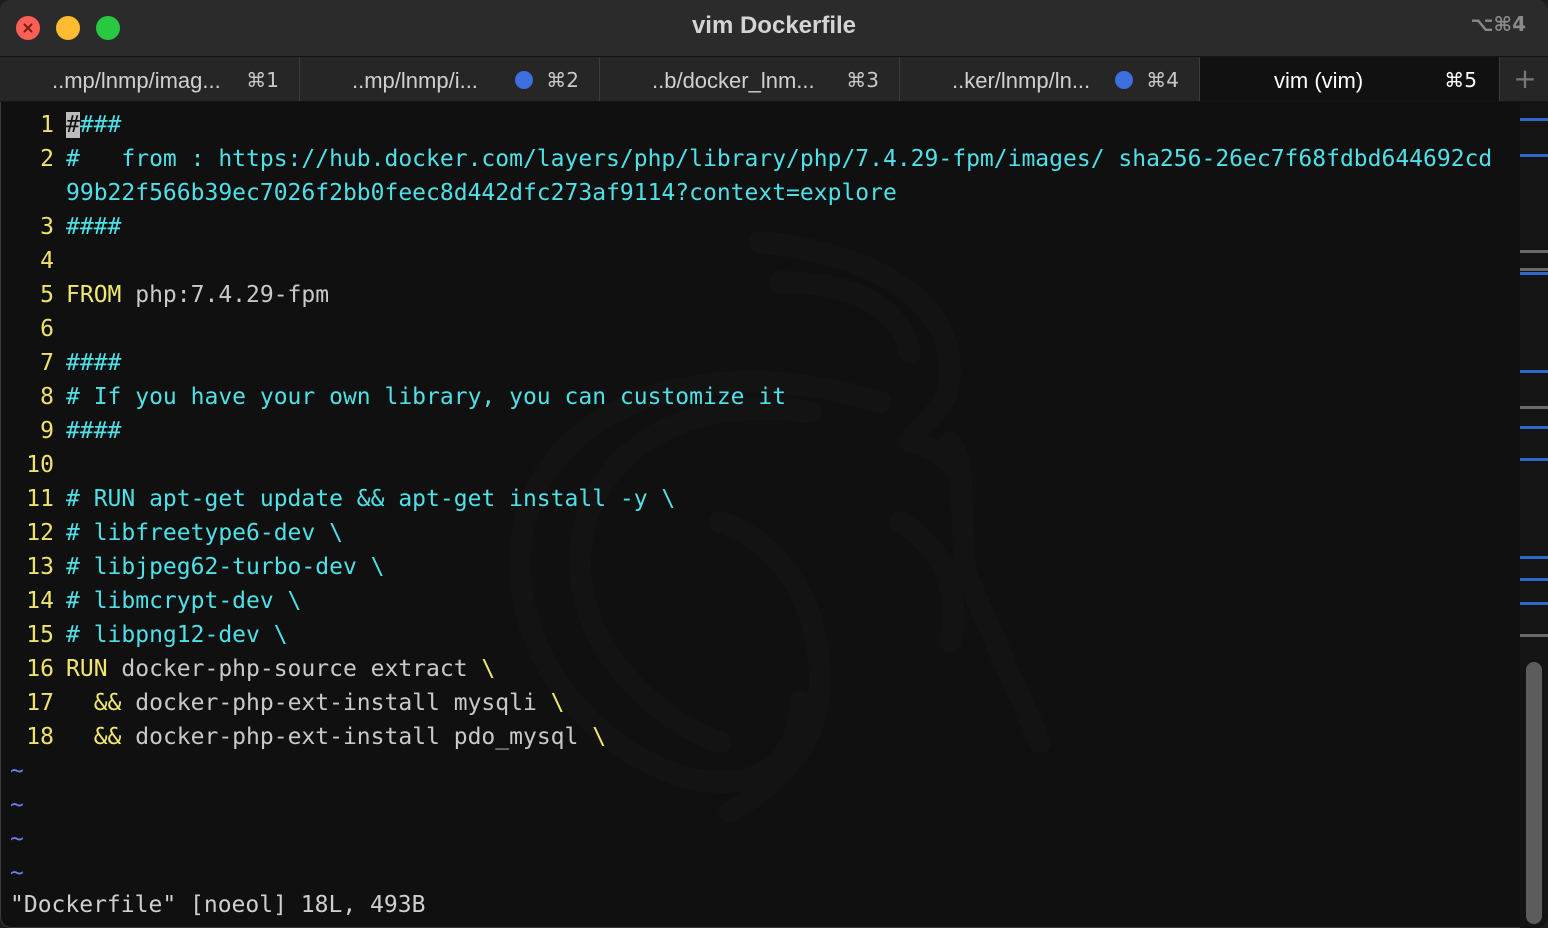  I want to click on line-number: 1, so click(47, 125).